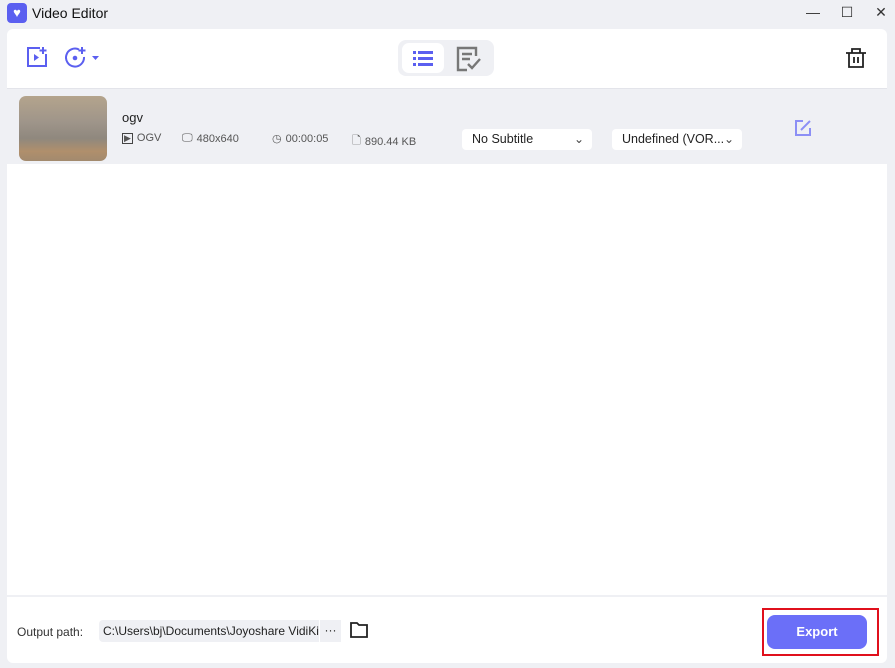  What do you see at coordinates (187, 138) in the screenshot?
I see `monitor-icon: 🖵` at bounding box center [187, 138].